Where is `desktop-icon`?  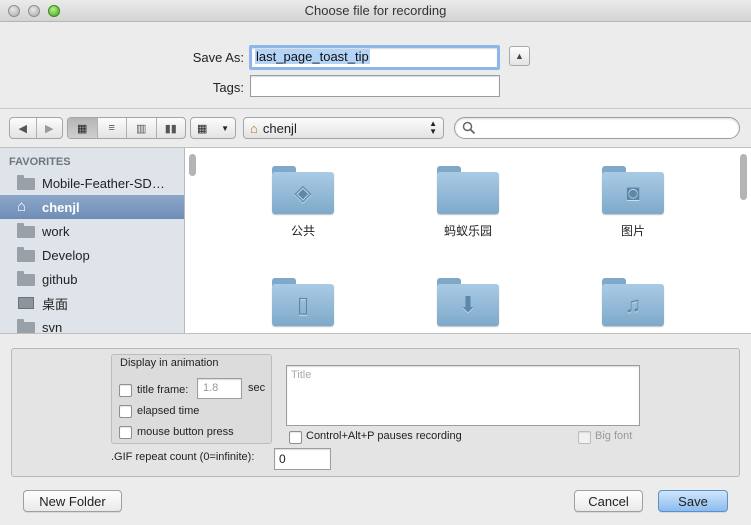 desktop-icon is located at coordinates (26, 303).